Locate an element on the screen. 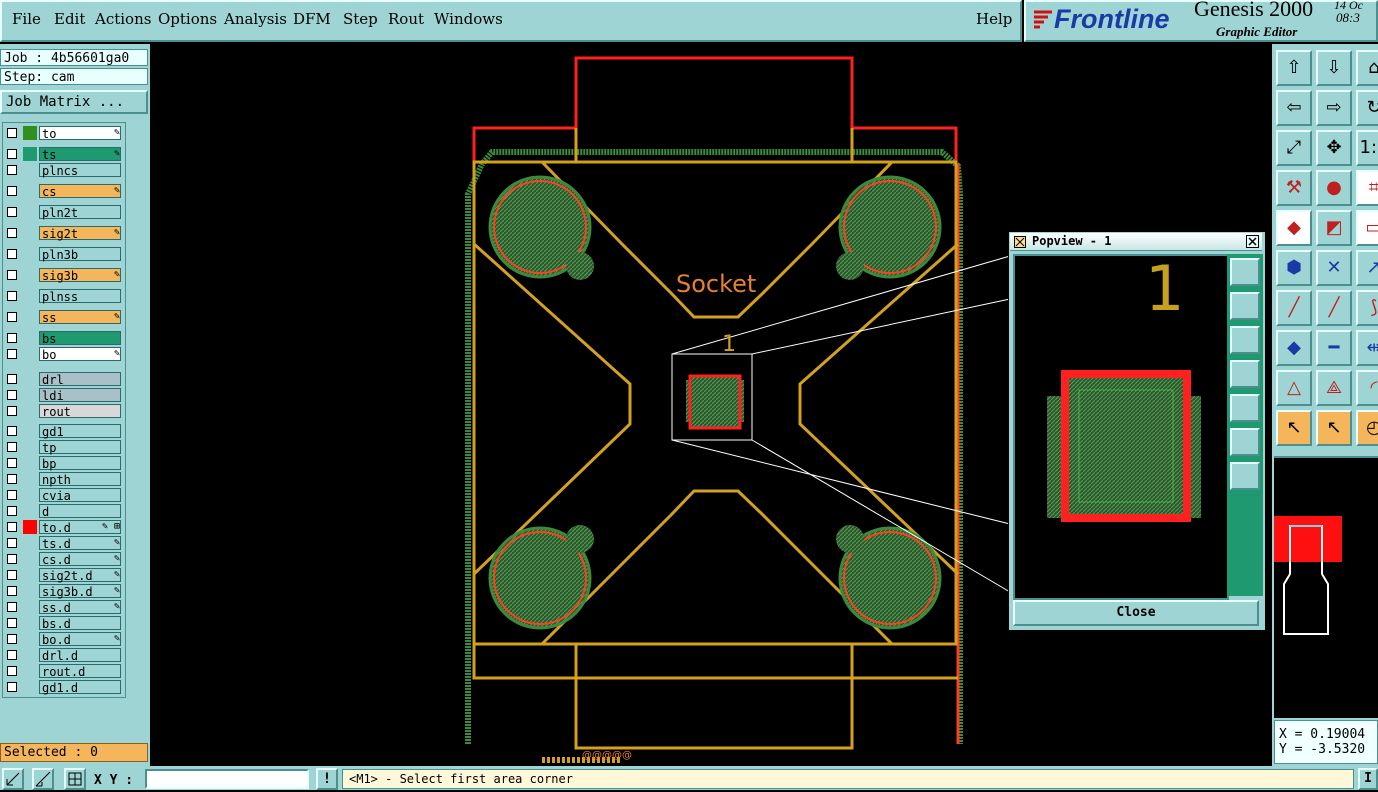 The height and width of the screenshot is (792, 1378). layer-row: to ✎ is located at coordinates (63, 133).